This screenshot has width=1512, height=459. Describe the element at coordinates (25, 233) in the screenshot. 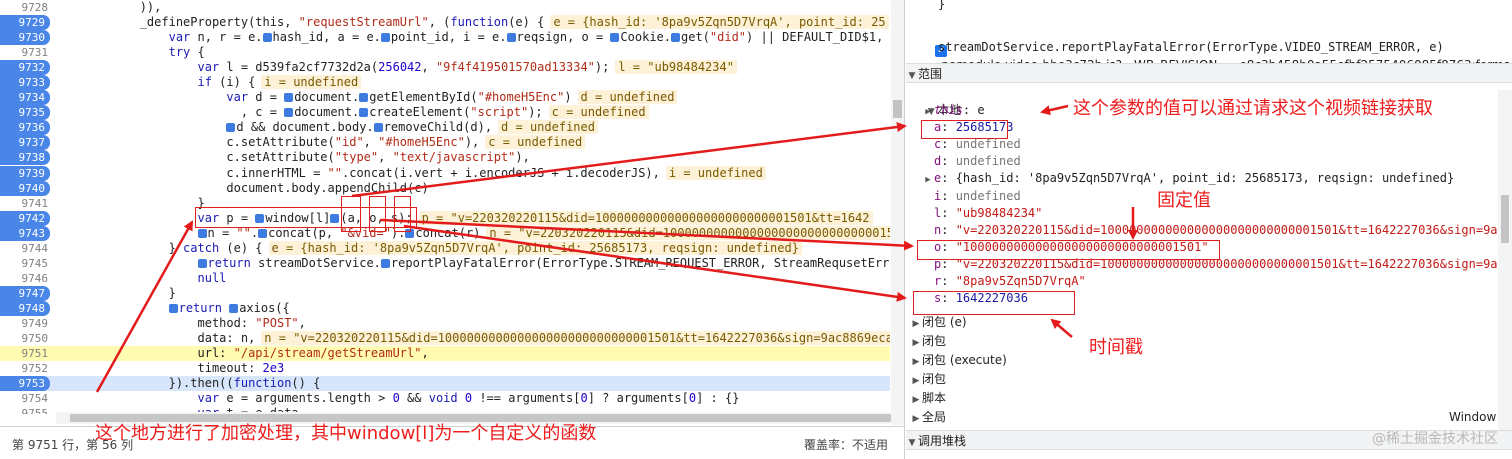

I see `breakpoint-line-number: 9743` at that location.